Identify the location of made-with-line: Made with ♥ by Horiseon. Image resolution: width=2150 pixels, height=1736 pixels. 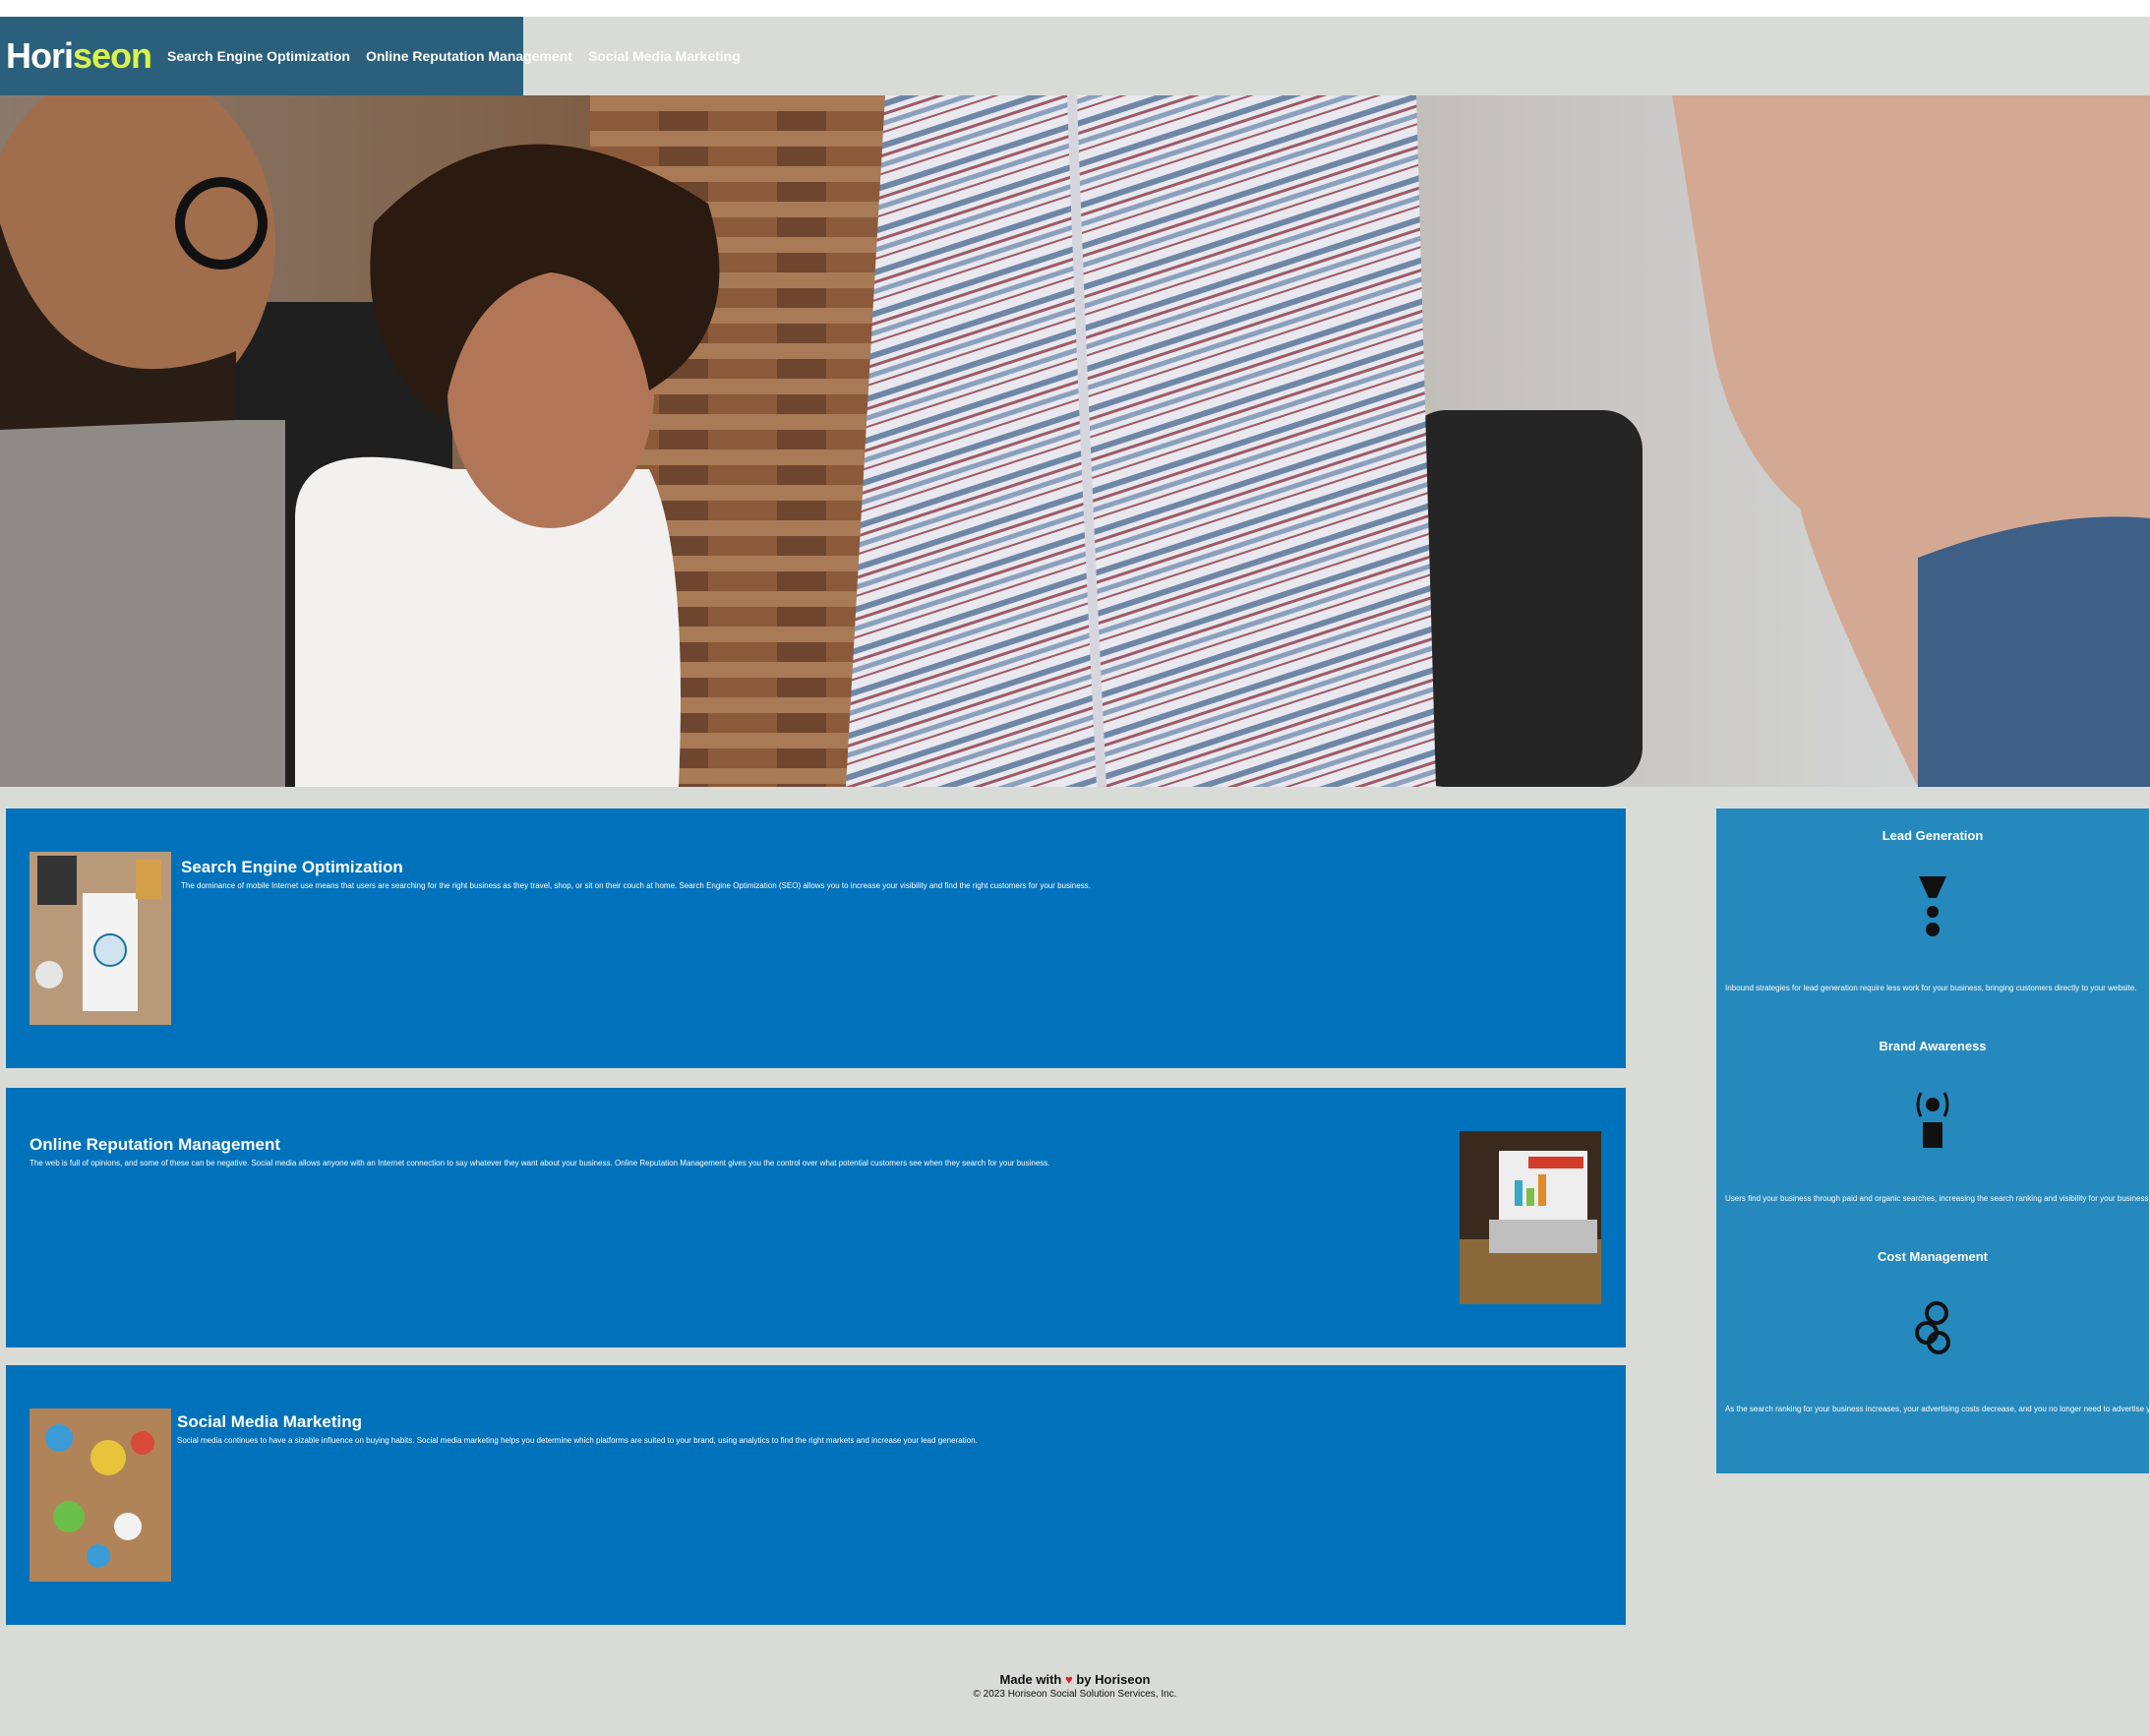
(1075, 1679).